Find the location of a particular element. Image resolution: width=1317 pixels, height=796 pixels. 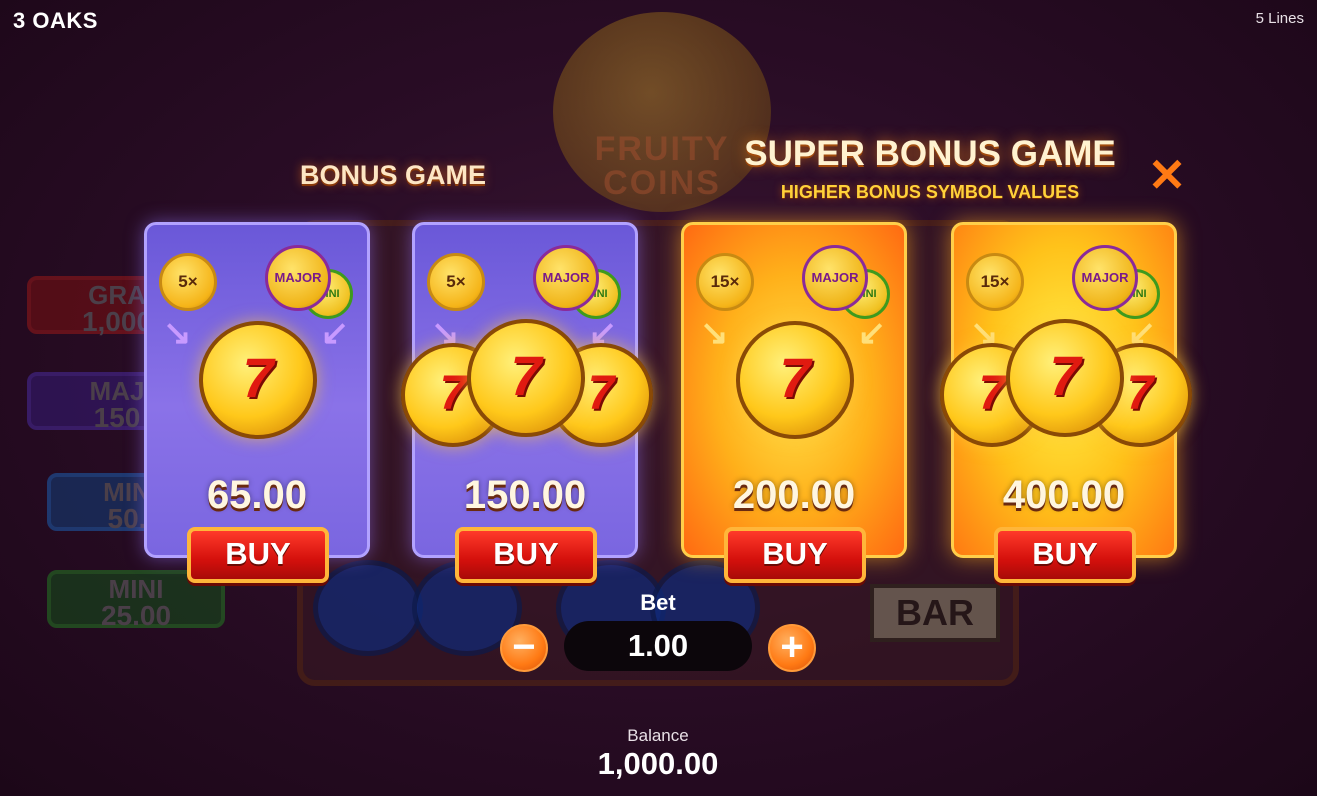

bonus-card-1: 5× MINI MAJOR ↘ ↙ 7 65.00 BUY is located at coordinates (257, 402).